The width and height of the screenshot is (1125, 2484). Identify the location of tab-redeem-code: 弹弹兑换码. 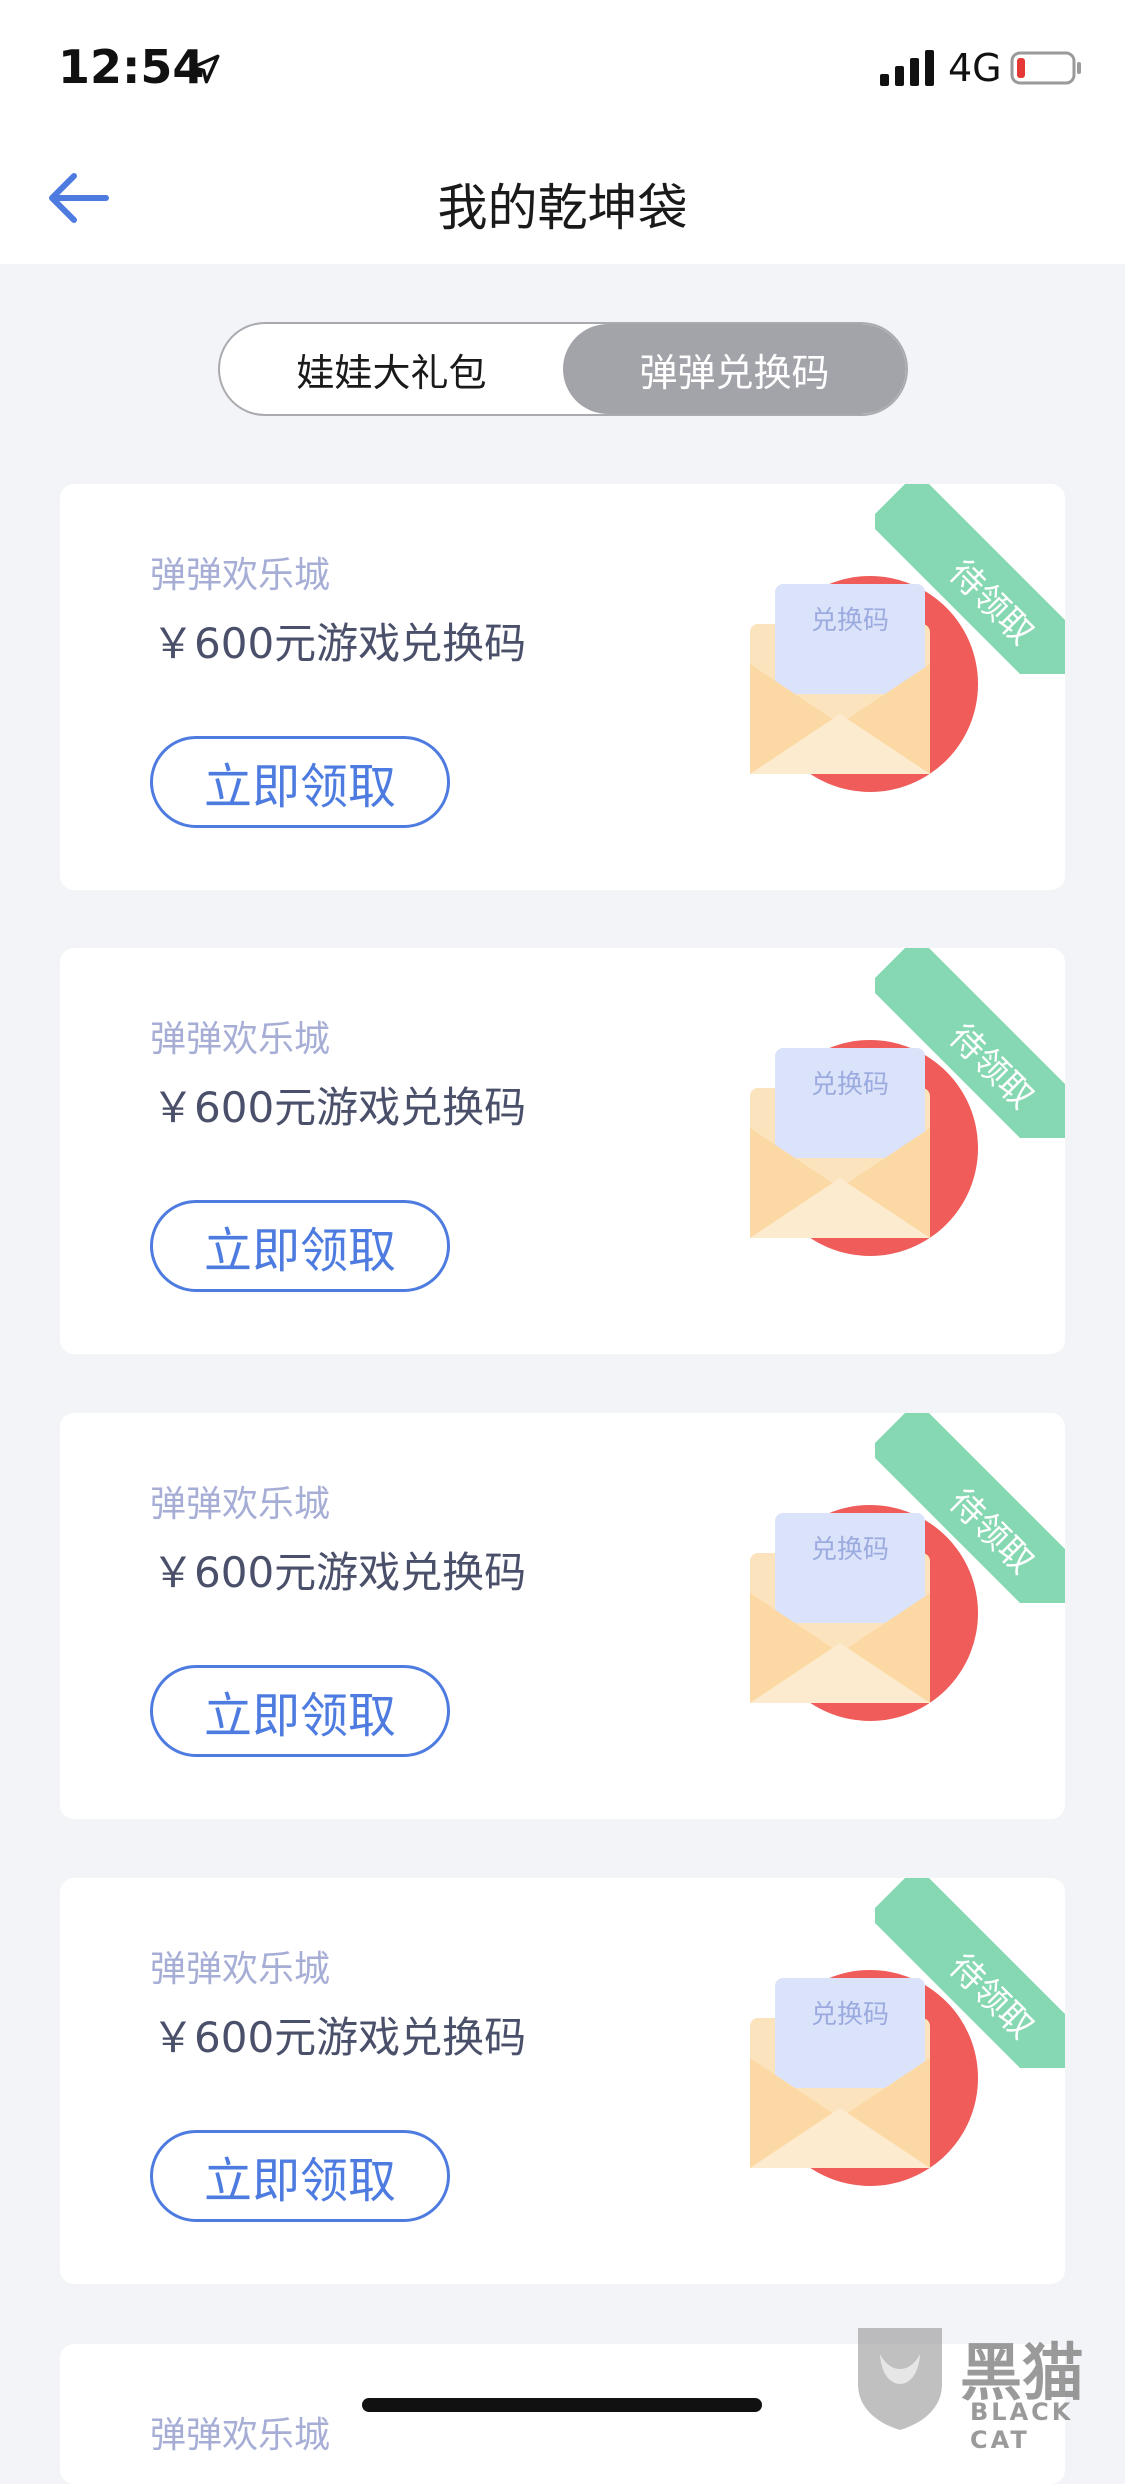
(734, 369).